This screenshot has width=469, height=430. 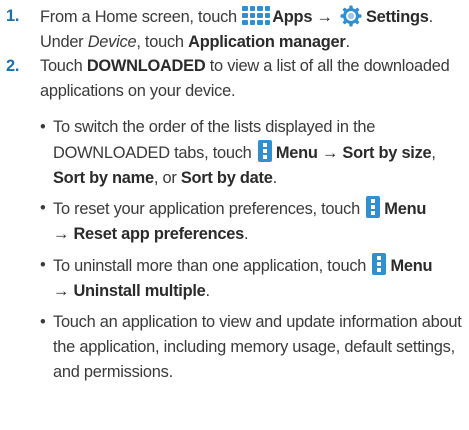 I want to click on device-label: Device, so click(x=112, y=42).